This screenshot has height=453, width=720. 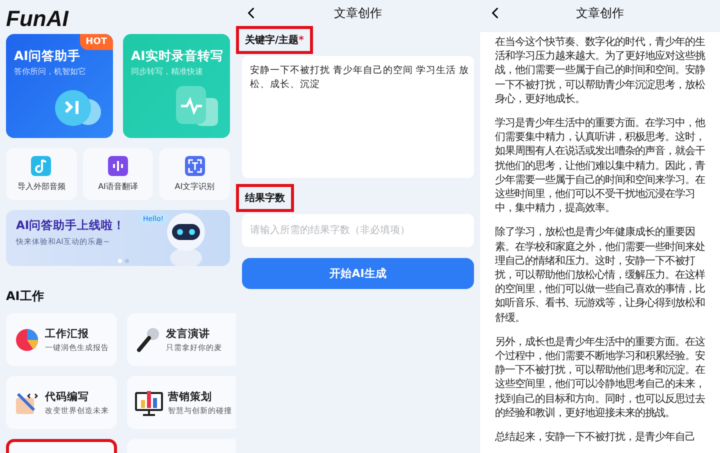 What do you see at coordinates (118, 186) in the screenshot?
I see `tool-label: AI语音翻译` at bounding box center [118, 186].